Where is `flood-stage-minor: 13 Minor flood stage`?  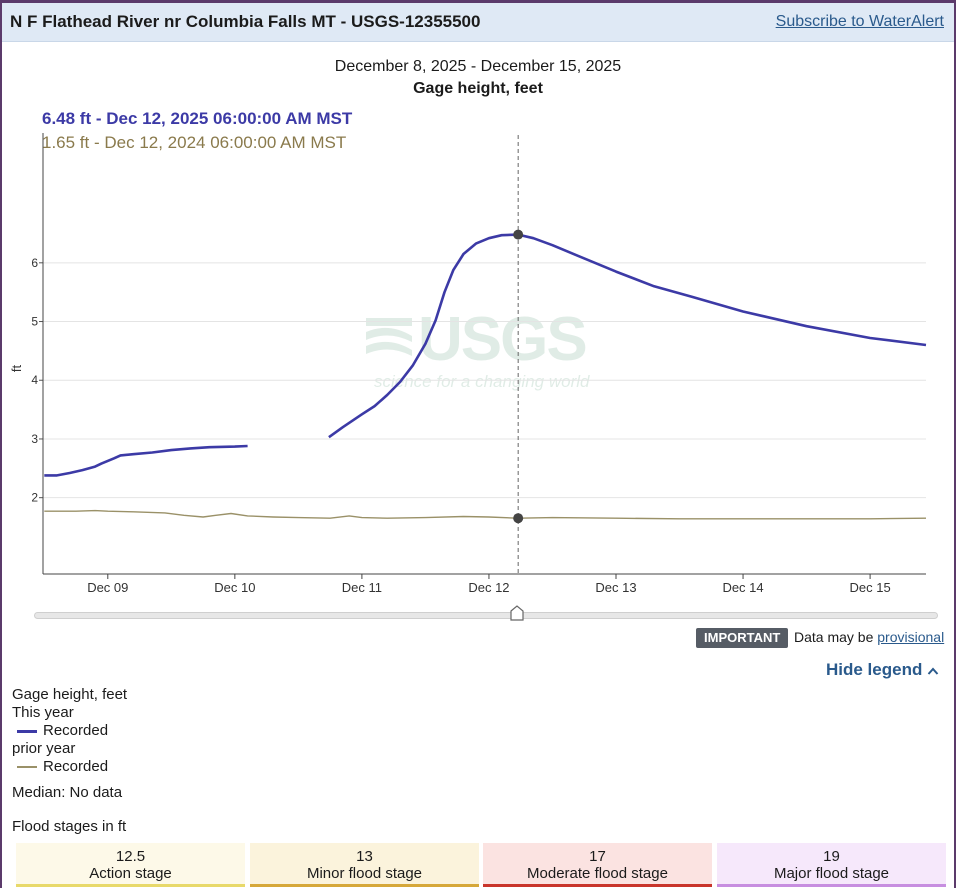 flood-stage-minor: 13 Minor flood stage is located at coordinates (364, 865).